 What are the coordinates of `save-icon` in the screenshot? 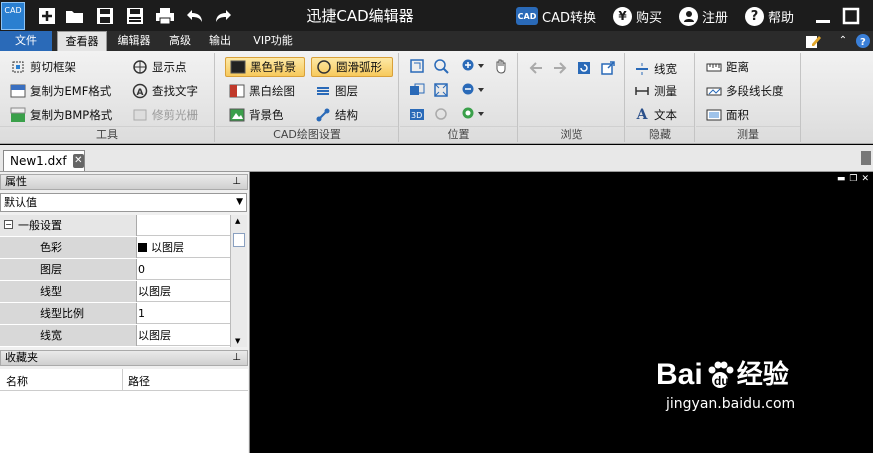 It's located at (105, 16).